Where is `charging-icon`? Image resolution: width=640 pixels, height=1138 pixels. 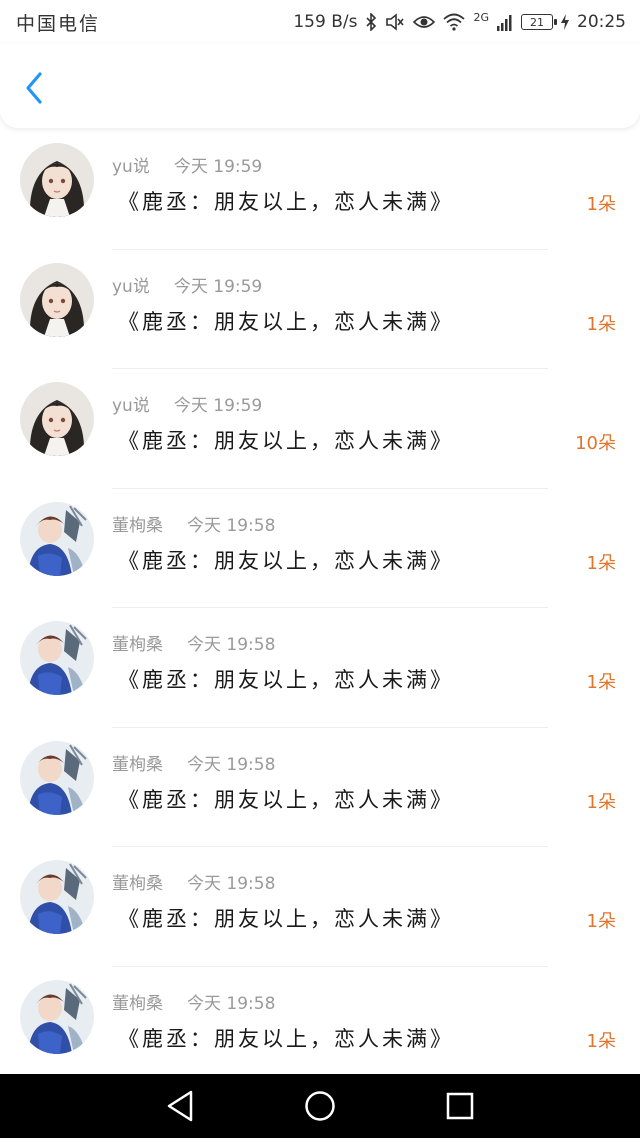
charging-icon is located at coordinates (565, 22).